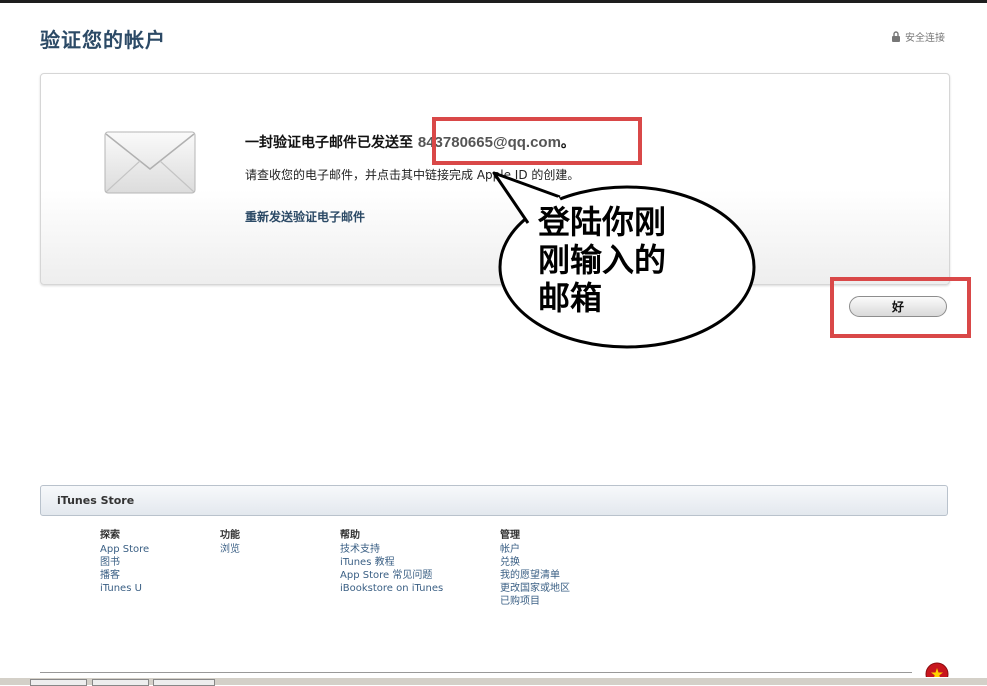 The image size is (987, 686). Describe the element at coordinates (602, 260) in the screenshot. I see `annotation-line: 刚输入的` at that location.